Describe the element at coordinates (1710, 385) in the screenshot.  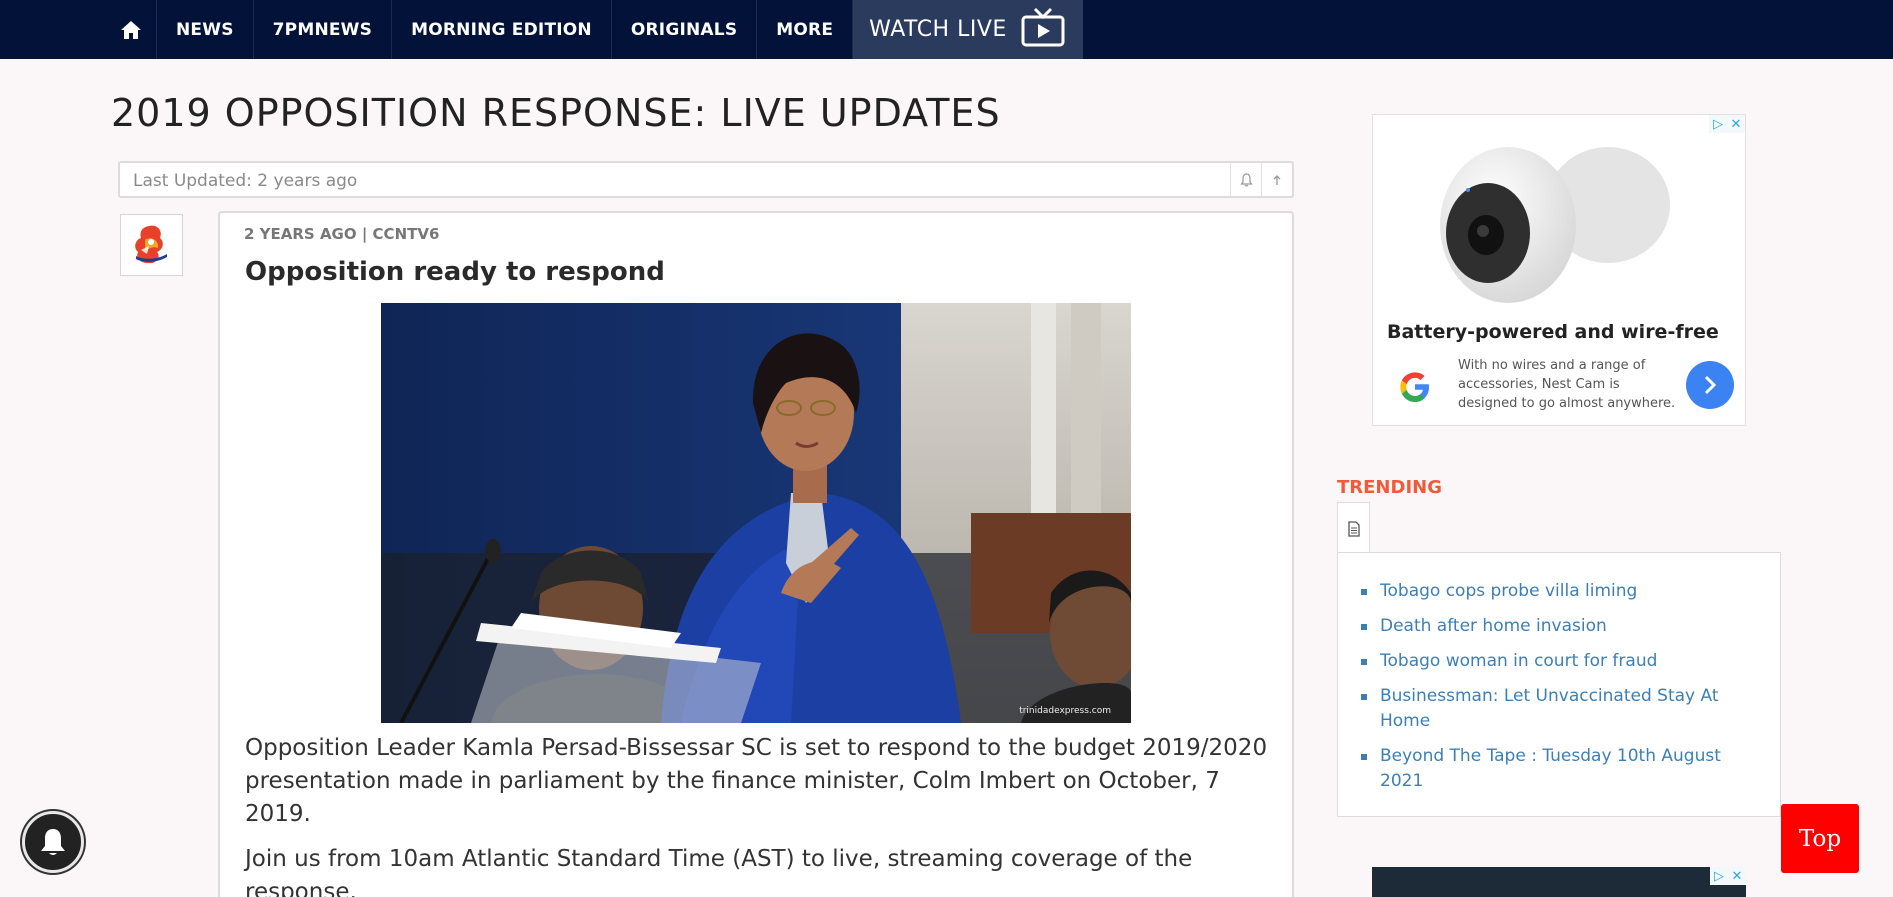
I see `ad-cta-arrow-icon` at that location.